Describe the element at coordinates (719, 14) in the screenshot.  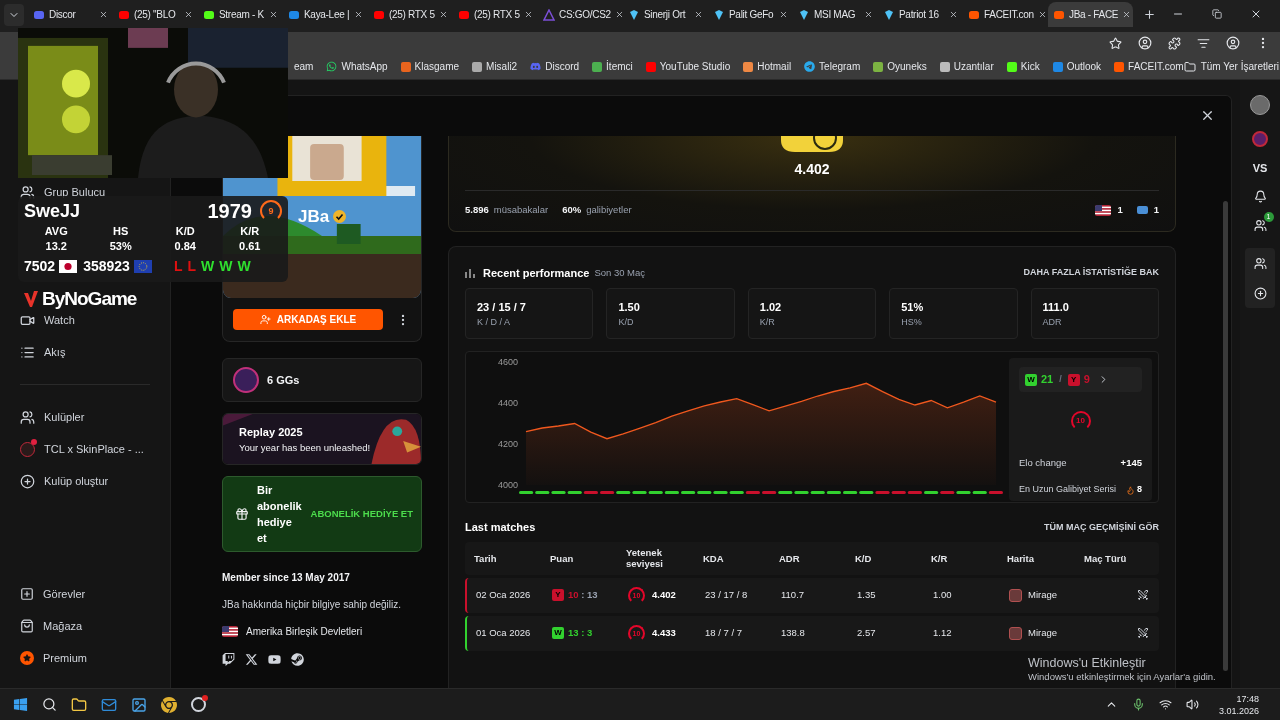
I see `site-icon` at that location.